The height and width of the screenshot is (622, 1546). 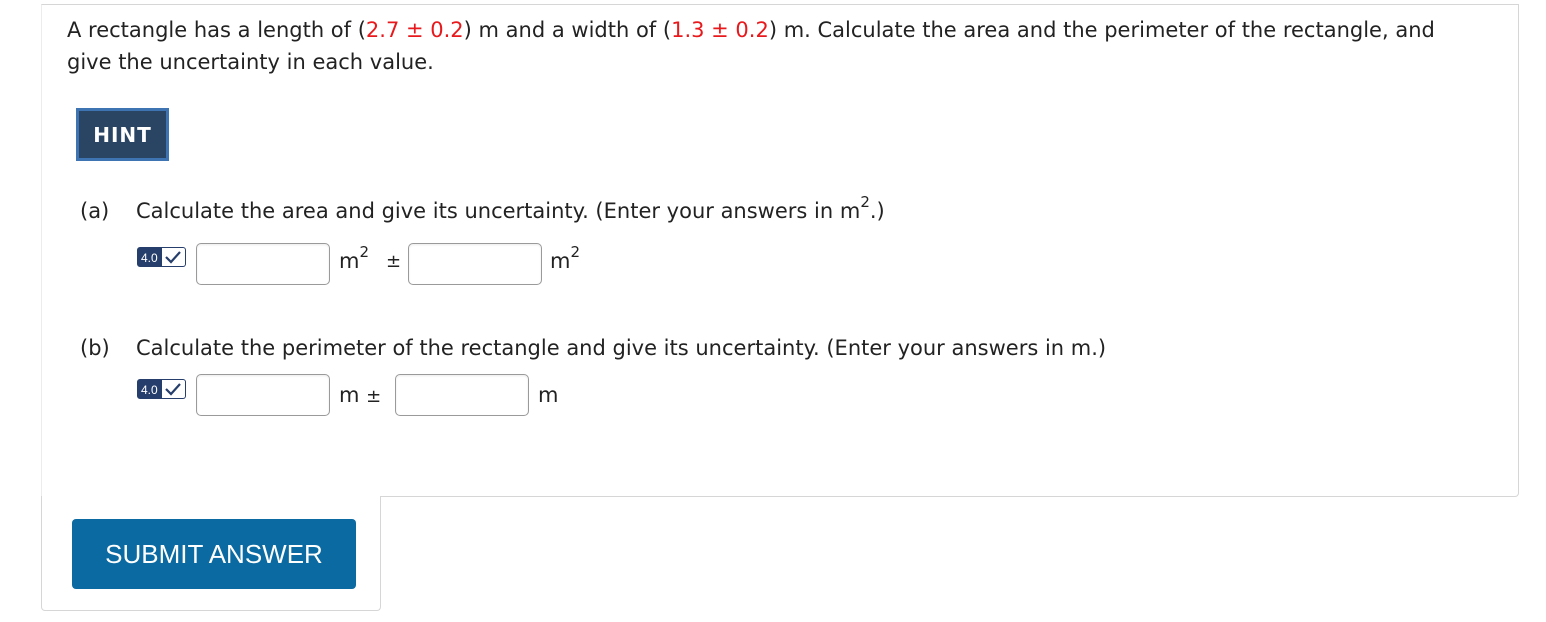 I want to click on perimeter-value-input, so click(x=263, y=395).